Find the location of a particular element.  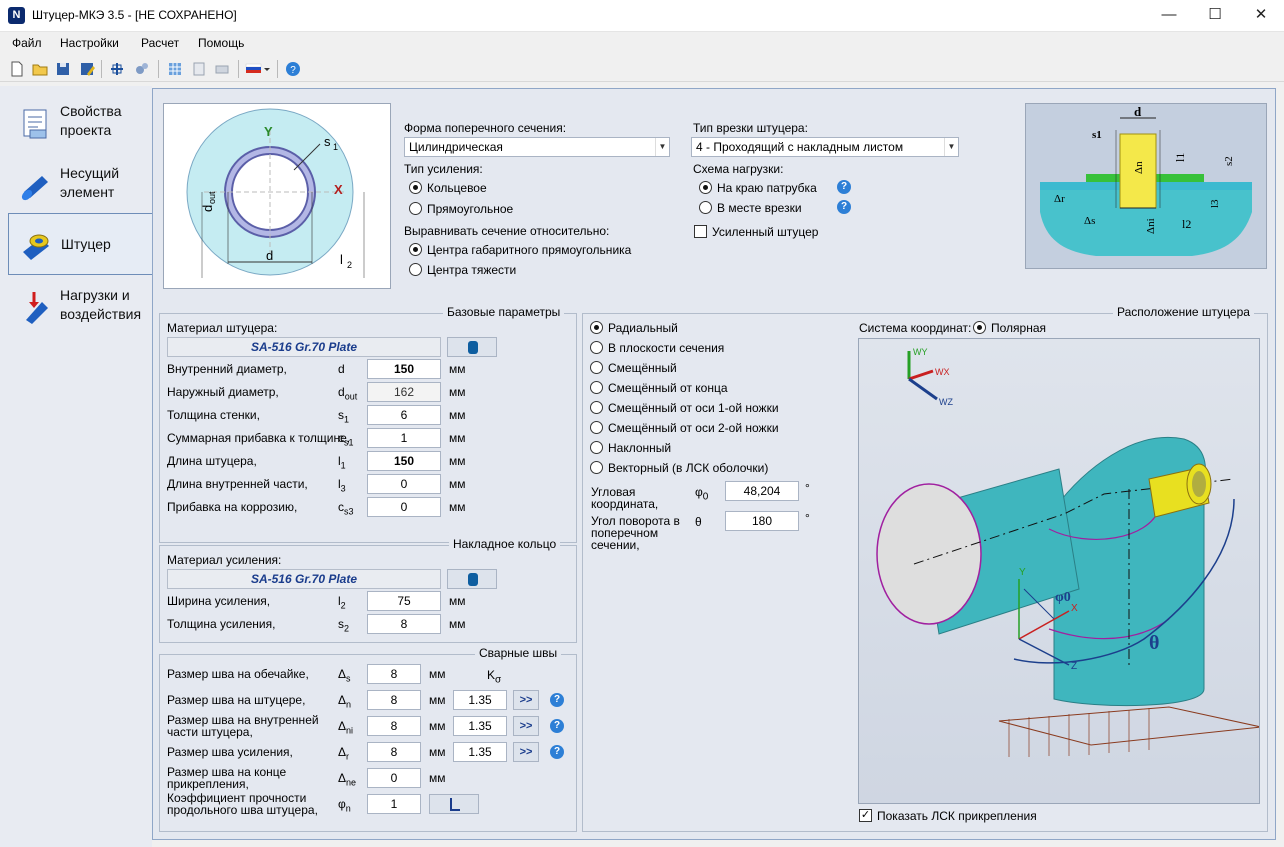

print-icon is located at coordinates (222, 69).